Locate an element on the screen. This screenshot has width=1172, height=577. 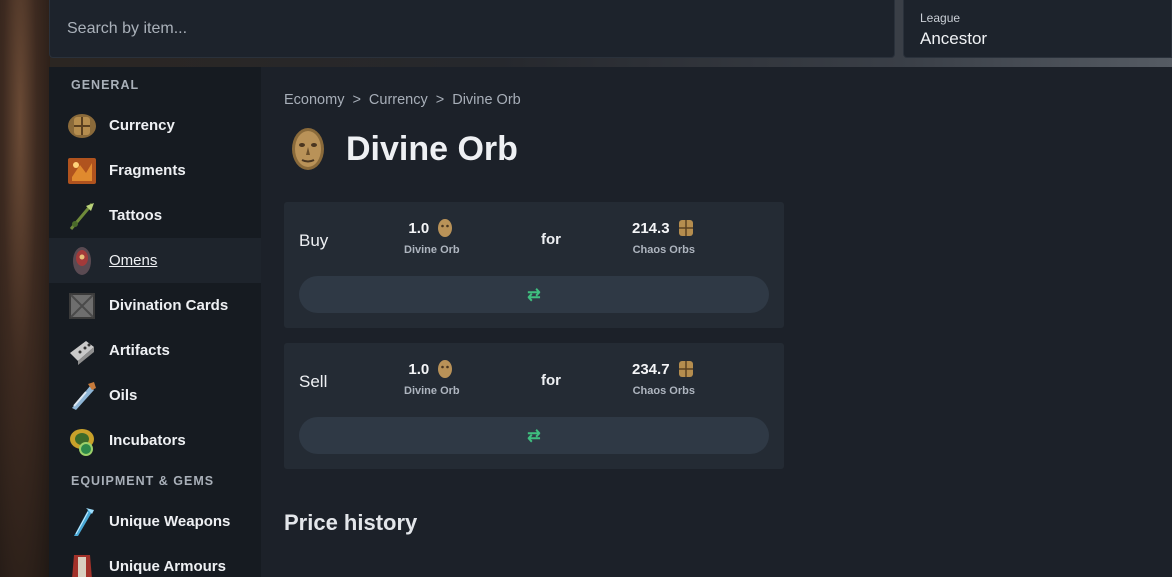
omens-icon is located at coordinates (82, 261).